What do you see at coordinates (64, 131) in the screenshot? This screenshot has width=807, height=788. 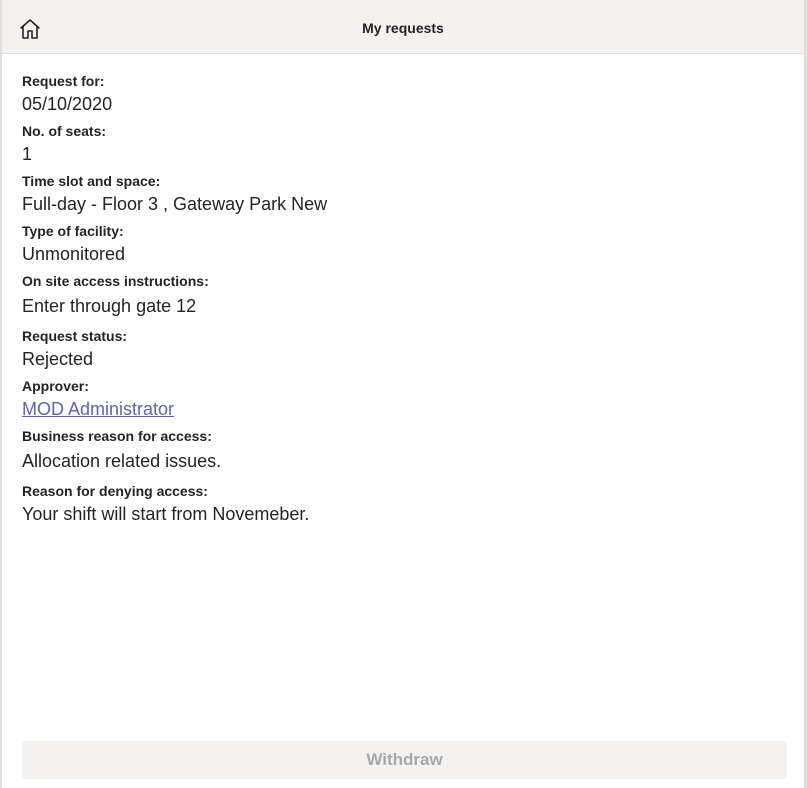 I see `seats-label: No. of seats:` at bounding box center [64, 131].